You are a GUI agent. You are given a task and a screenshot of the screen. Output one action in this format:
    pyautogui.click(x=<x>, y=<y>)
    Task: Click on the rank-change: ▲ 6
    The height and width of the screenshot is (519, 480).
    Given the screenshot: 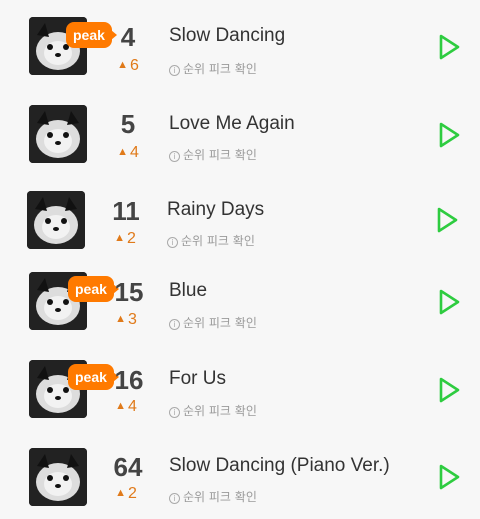 What is the action you would take?
    pyautogui.click(x=128, y=65)
    